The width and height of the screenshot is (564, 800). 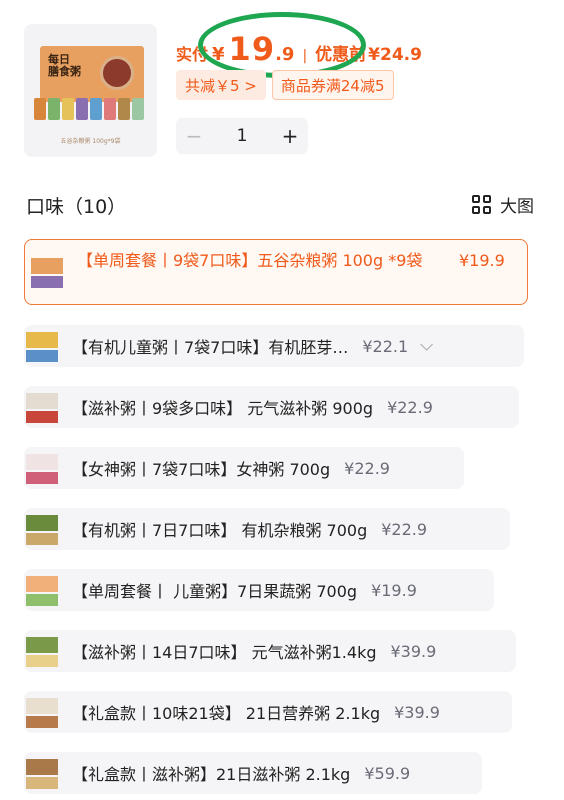 What do you see at coordinates (64, 65) in the screenshot?
I see `product-brand-text: 每日 膳食粥` at bounding box center [64, 65].